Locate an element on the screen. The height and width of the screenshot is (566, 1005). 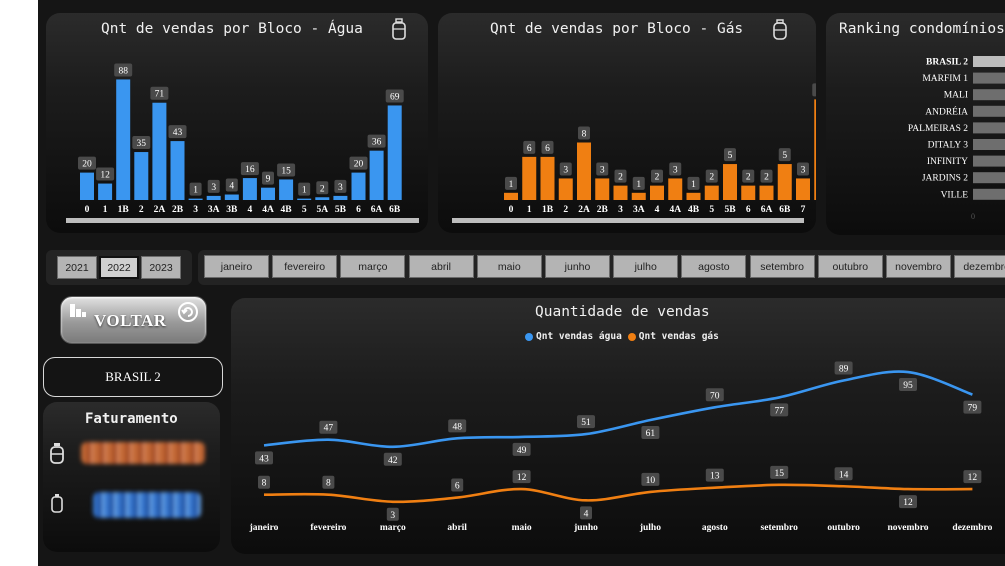
water-category-label: 3 is located at coordinates (195, 210).